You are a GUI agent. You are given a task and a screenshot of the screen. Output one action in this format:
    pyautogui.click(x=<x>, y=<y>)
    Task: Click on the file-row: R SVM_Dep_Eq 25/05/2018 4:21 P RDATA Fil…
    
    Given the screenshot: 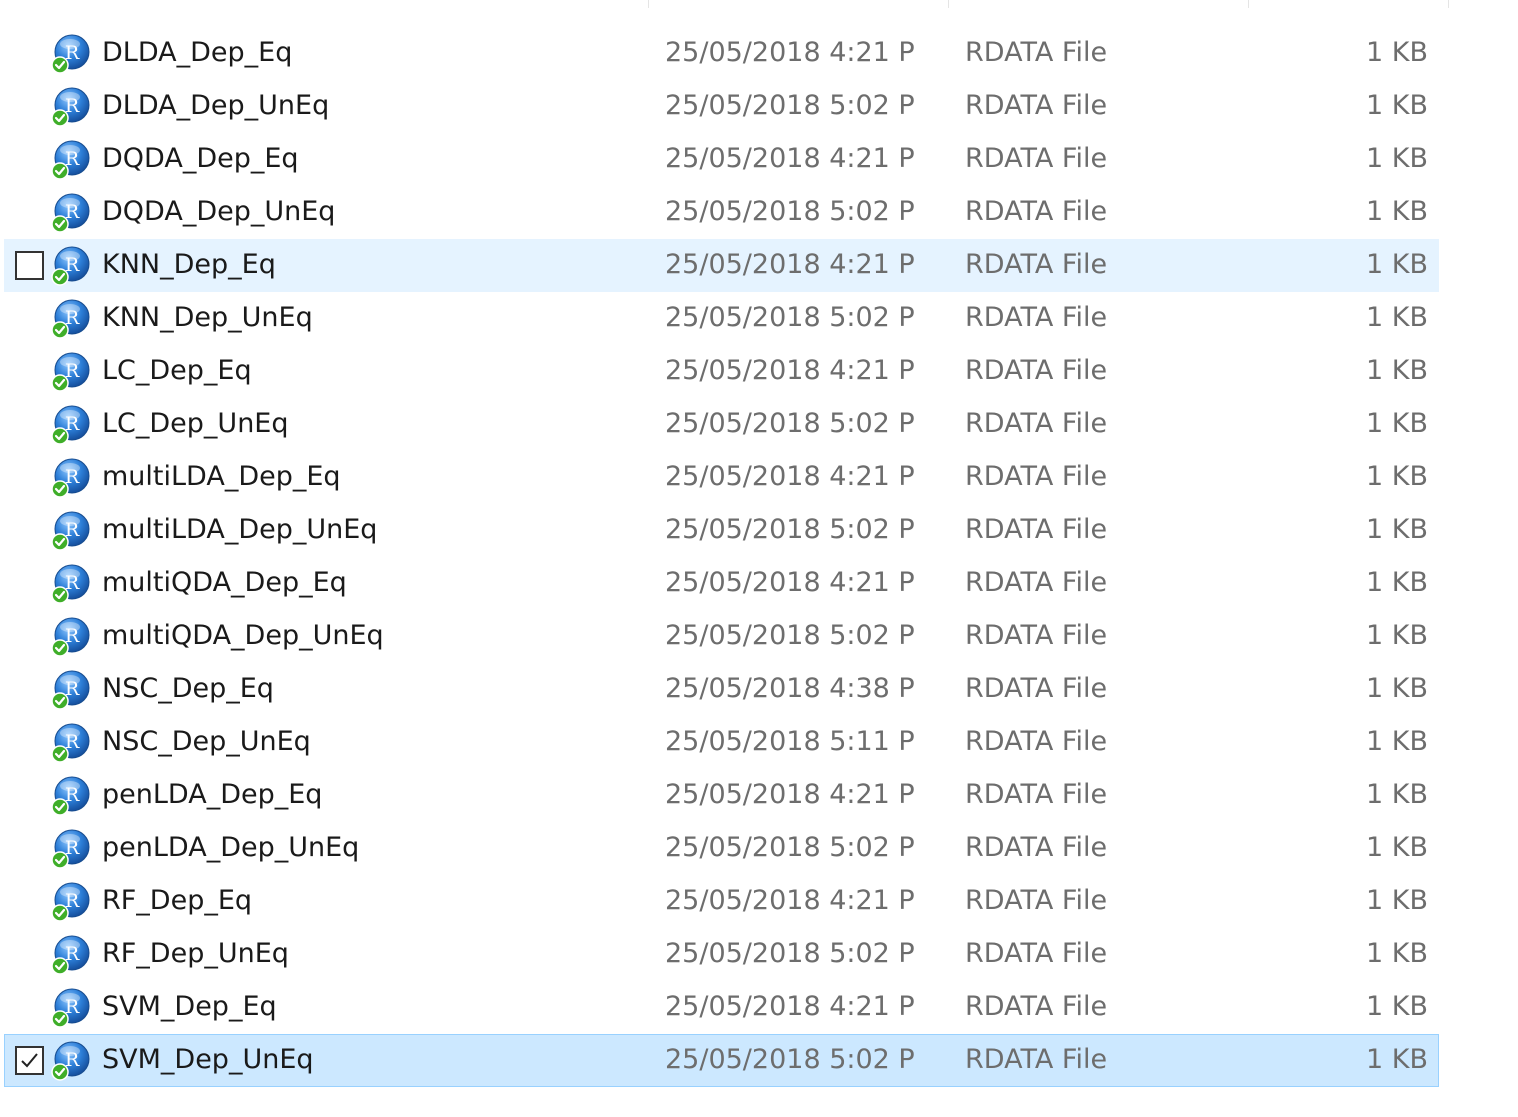 What is the action you would take?
    pyautogui.click(x=721, y=1007)
    